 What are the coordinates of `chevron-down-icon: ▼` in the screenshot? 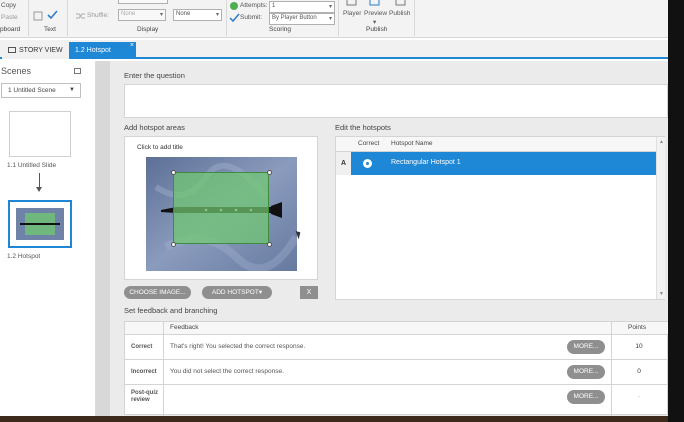 It's located at (72, 90).